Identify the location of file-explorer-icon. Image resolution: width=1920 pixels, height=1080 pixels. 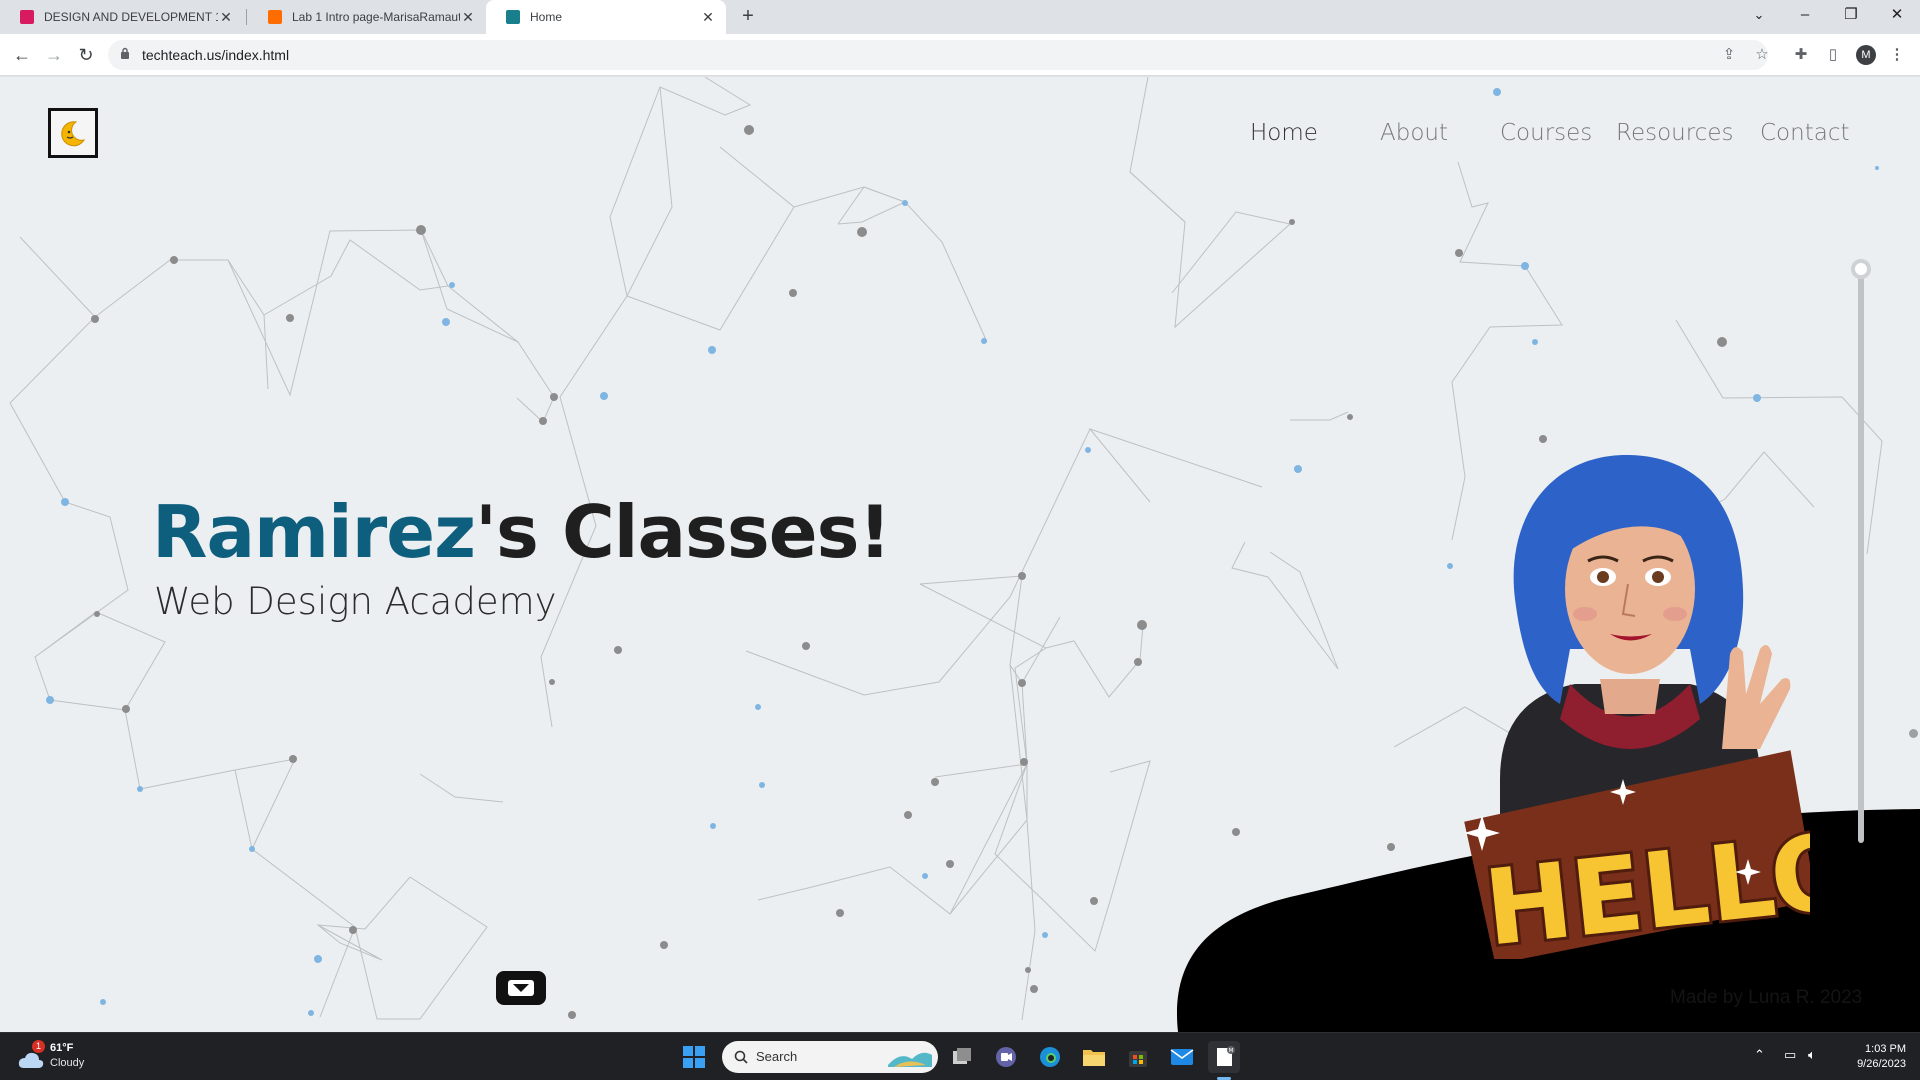
(1094, 1057).